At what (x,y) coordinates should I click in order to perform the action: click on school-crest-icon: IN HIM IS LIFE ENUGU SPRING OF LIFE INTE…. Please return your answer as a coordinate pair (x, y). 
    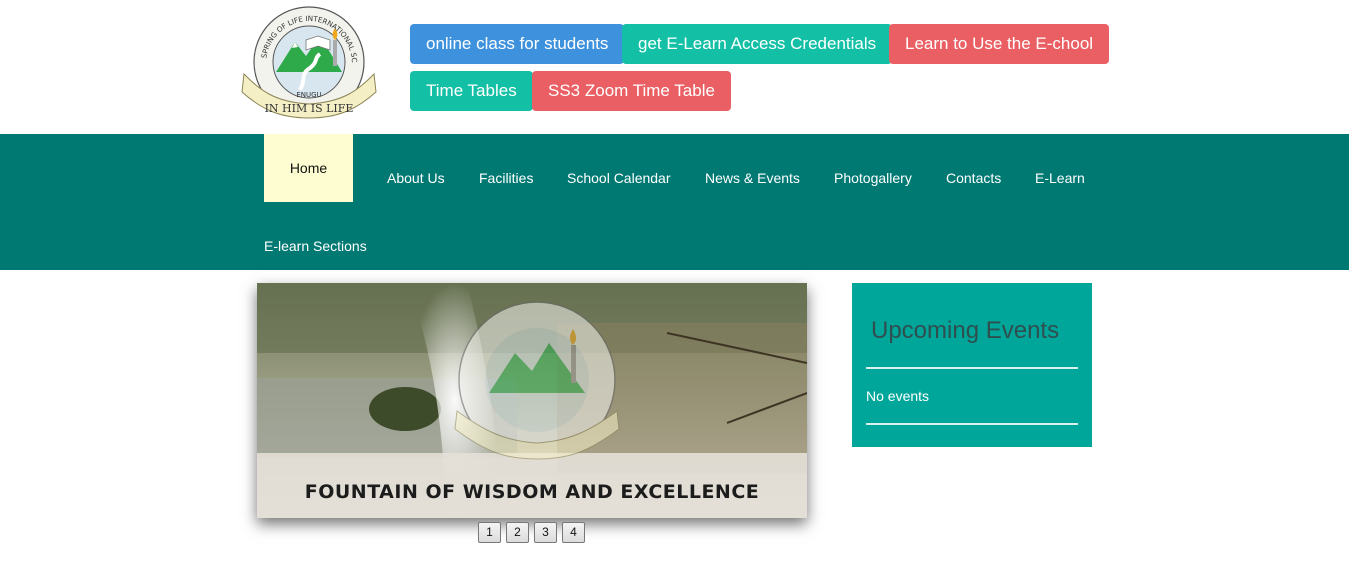
    Looking at the image, I should click on (307, 59).